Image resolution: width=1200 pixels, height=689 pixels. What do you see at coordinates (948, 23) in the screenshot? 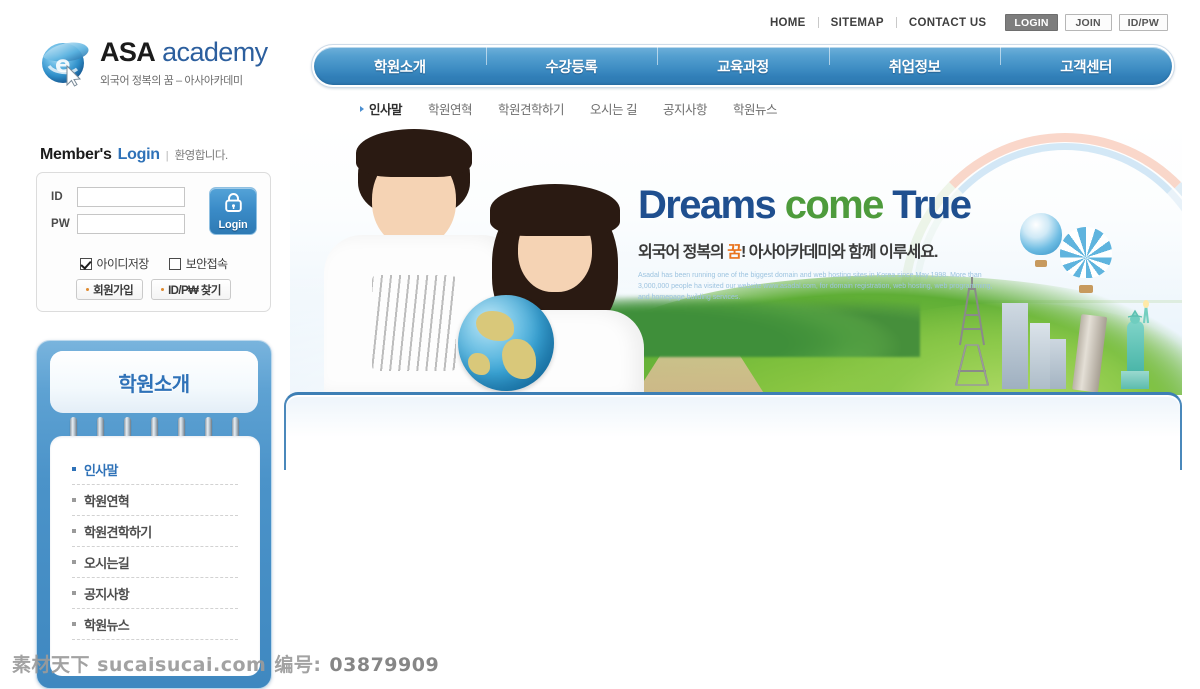
I see `utility-link-contact-us: CONTACT US` at bounding box center [948, 23].